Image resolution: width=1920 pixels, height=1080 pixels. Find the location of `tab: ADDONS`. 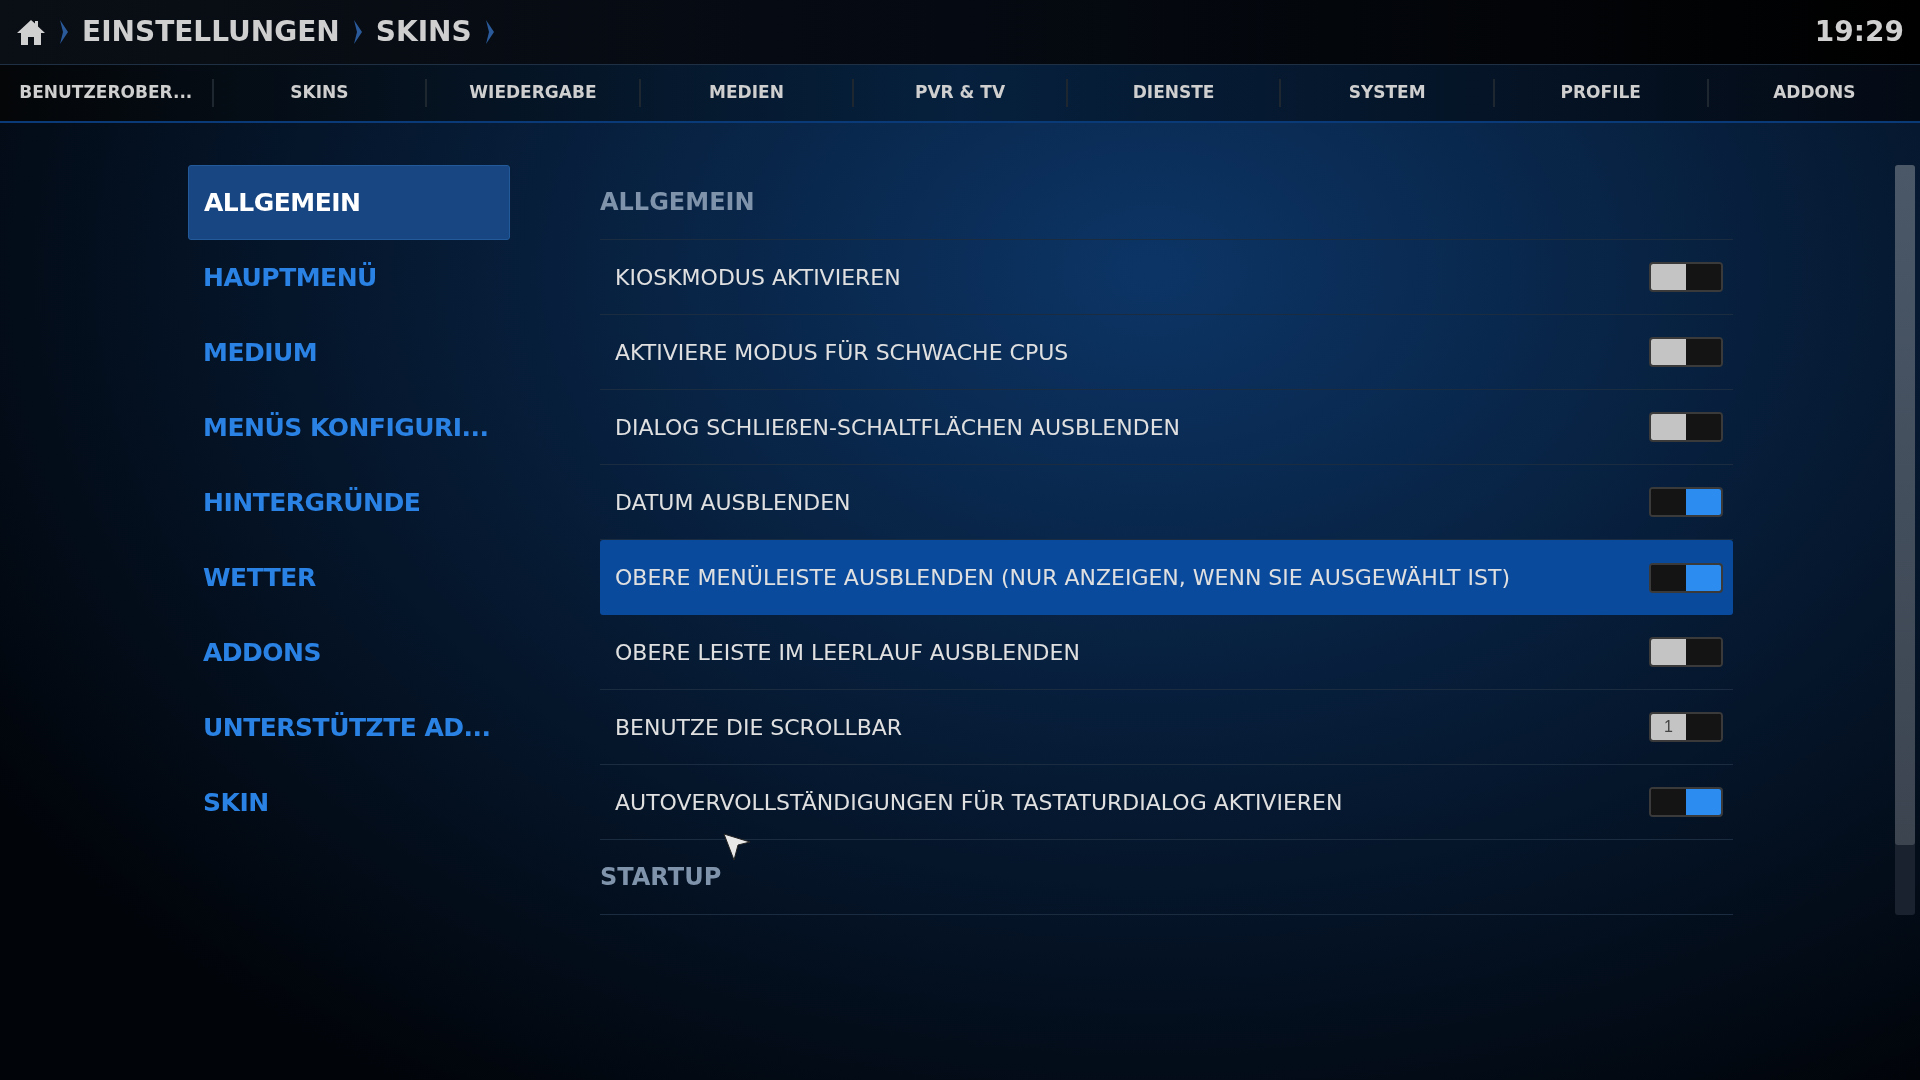

tab: ADDONS is located at coordinates (1814, 93).